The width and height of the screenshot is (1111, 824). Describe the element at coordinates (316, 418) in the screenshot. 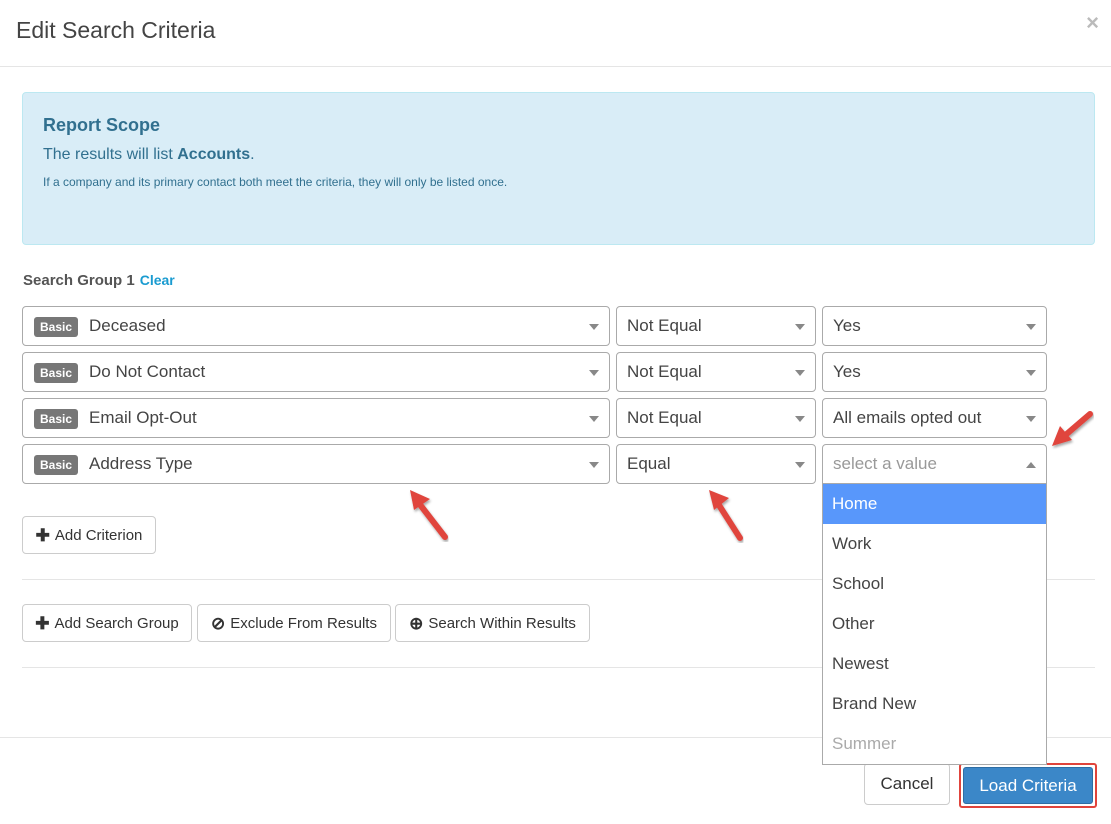

I see `field-select-3: Basic Email Opt-Out` at that location.